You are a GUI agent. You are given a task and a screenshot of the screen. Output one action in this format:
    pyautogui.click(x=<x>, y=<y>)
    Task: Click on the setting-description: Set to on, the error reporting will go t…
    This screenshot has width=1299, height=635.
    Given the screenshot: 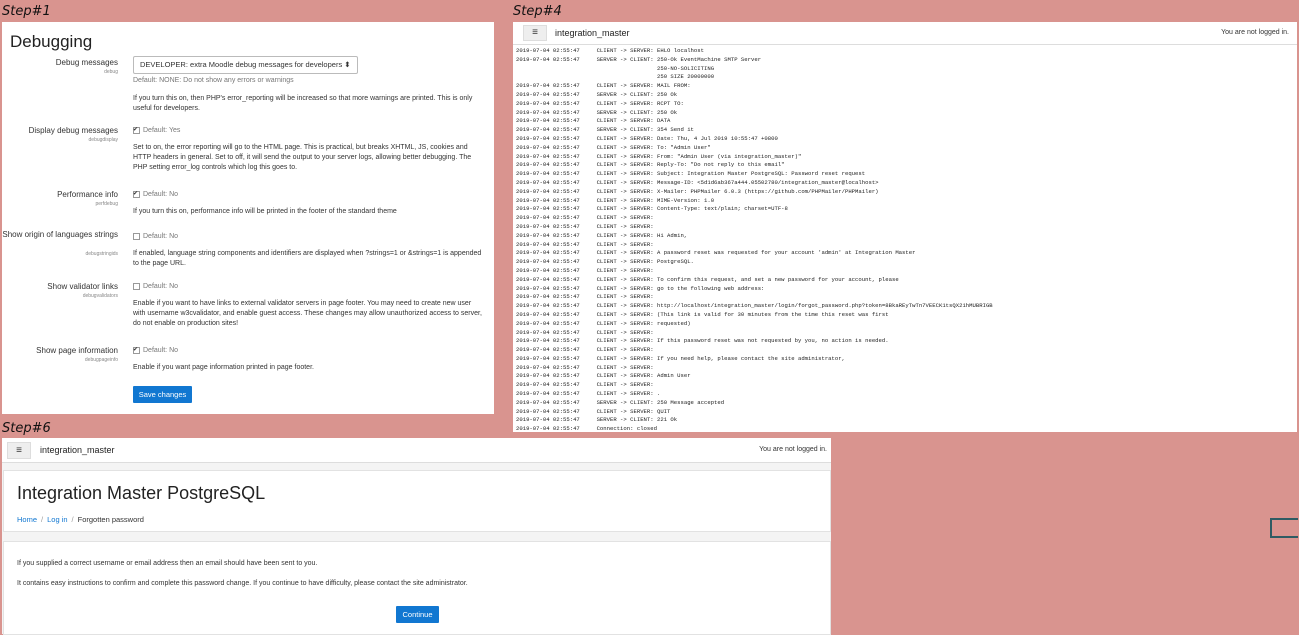 What is the action you would take?
    pyautogui.click(x=302, y=157)
    